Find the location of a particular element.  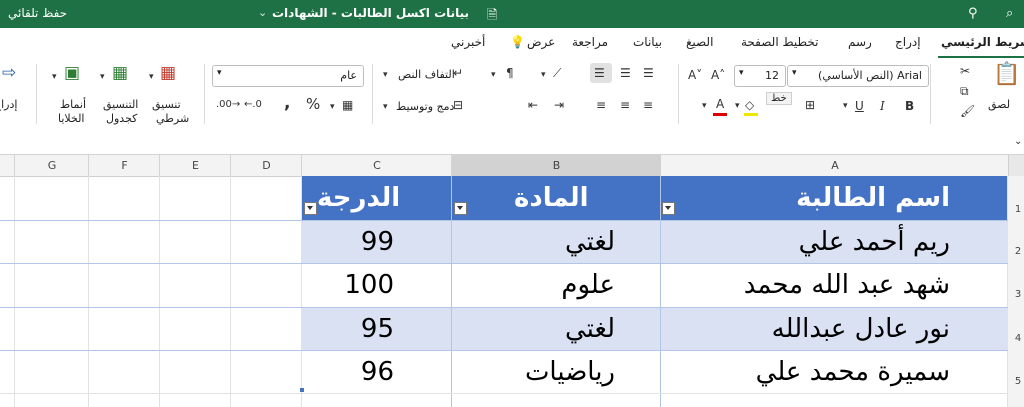

align-top-icon: ☰ is located at coordinates (648, 73).